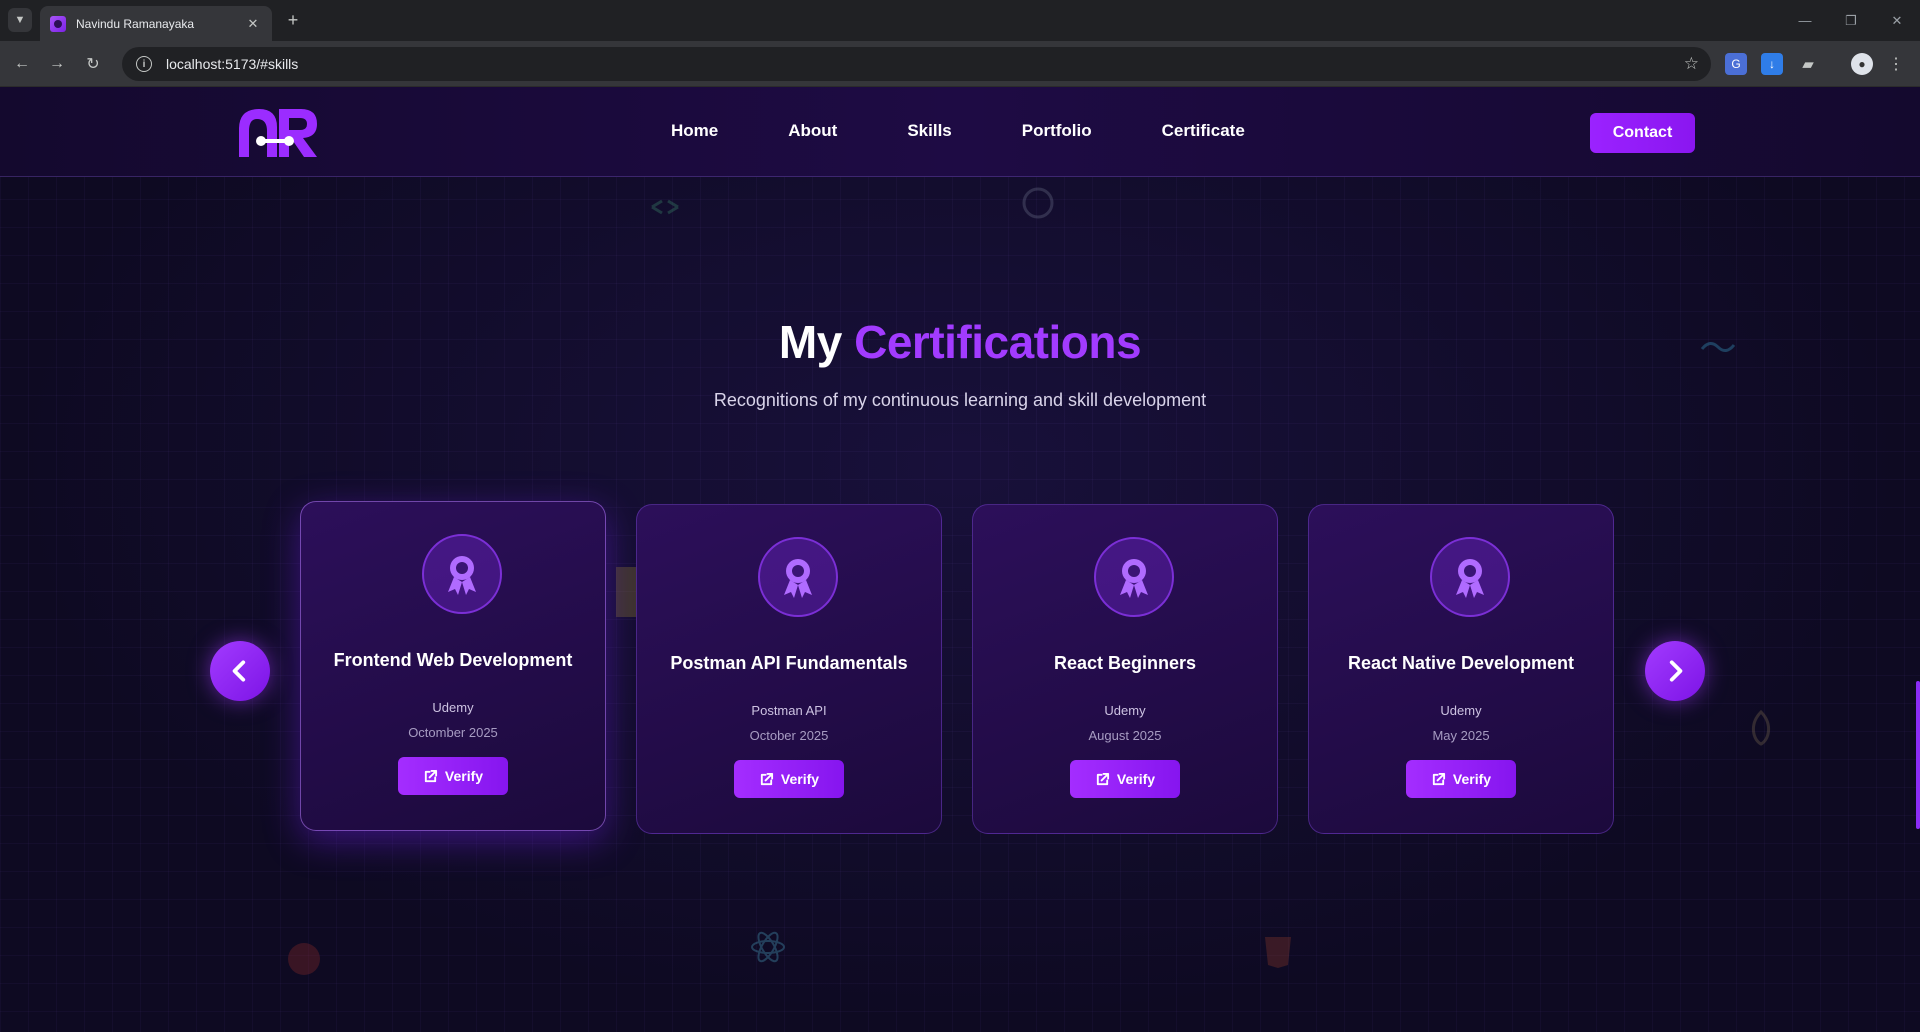 Image resolution: width=1920 pixels, height=1032 pixels. I want to click on restore-icon: ❐, so click(1851, 20).